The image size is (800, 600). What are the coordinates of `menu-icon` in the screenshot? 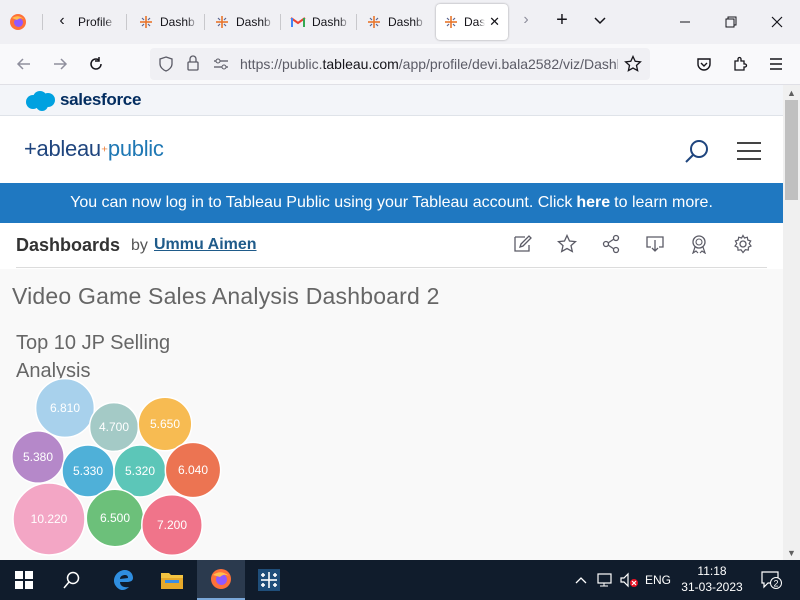 It's located at (749, 153).